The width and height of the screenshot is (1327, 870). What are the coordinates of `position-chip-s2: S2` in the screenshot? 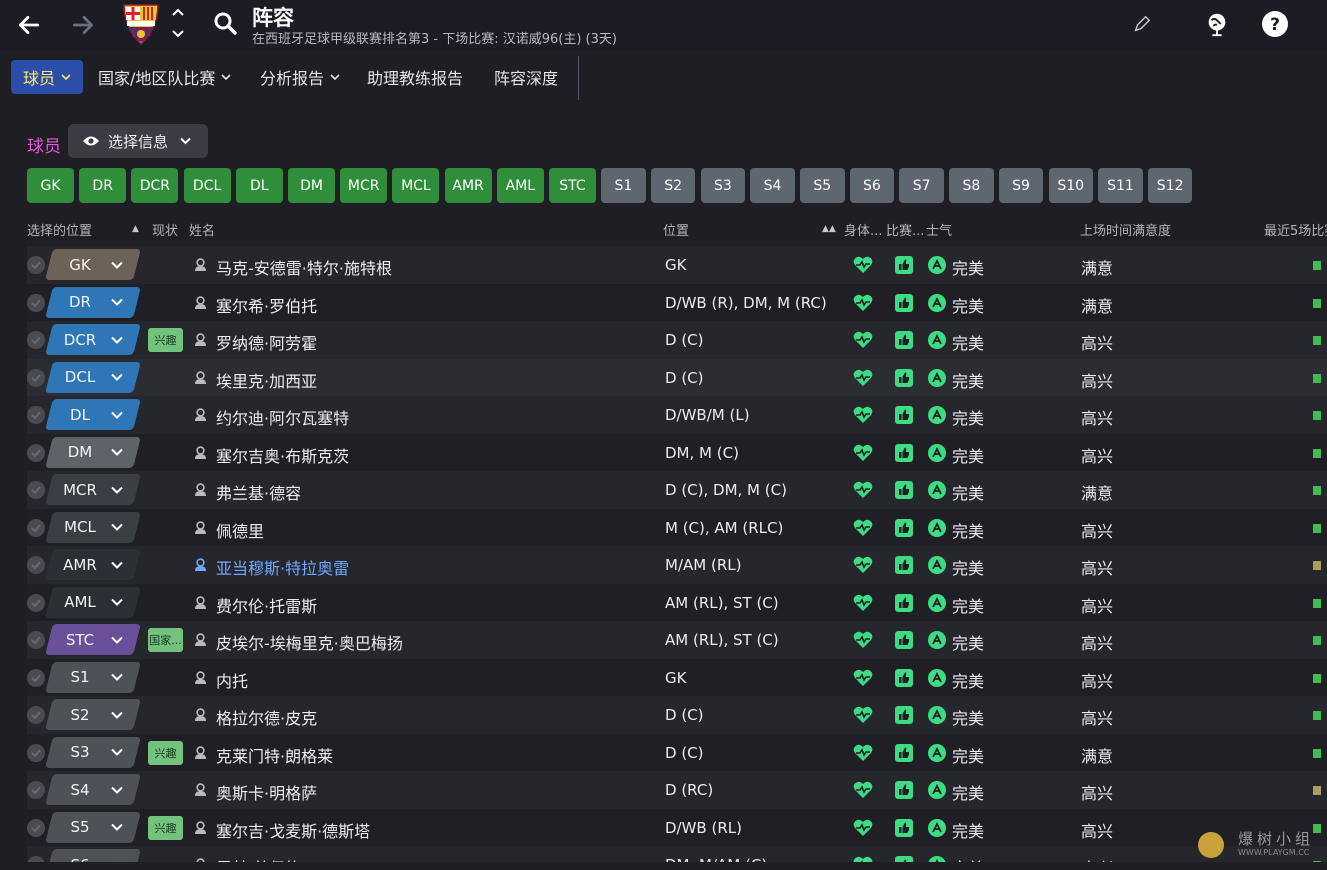 It's located at (673, 185).